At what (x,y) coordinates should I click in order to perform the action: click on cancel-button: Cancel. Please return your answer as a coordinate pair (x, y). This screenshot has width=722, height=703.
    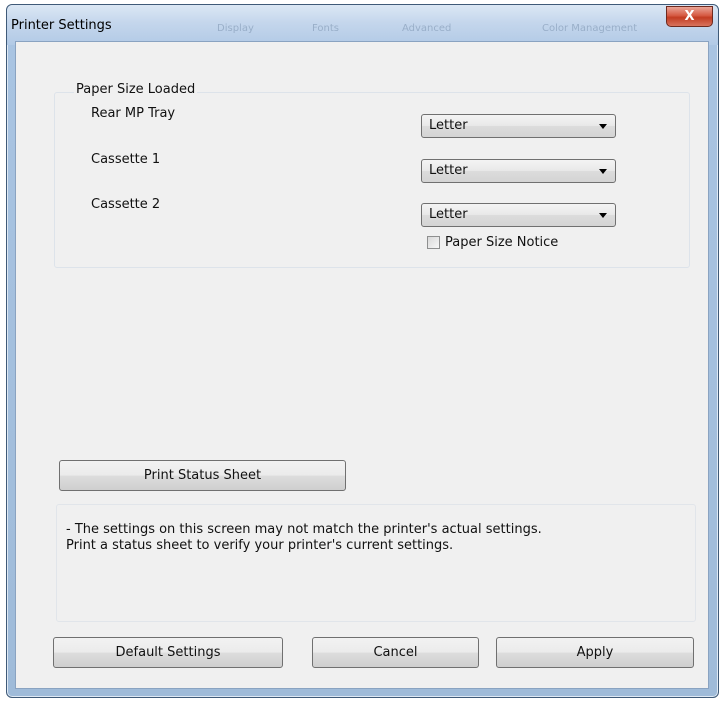
    Looking at the image, I should click on (395, 652).